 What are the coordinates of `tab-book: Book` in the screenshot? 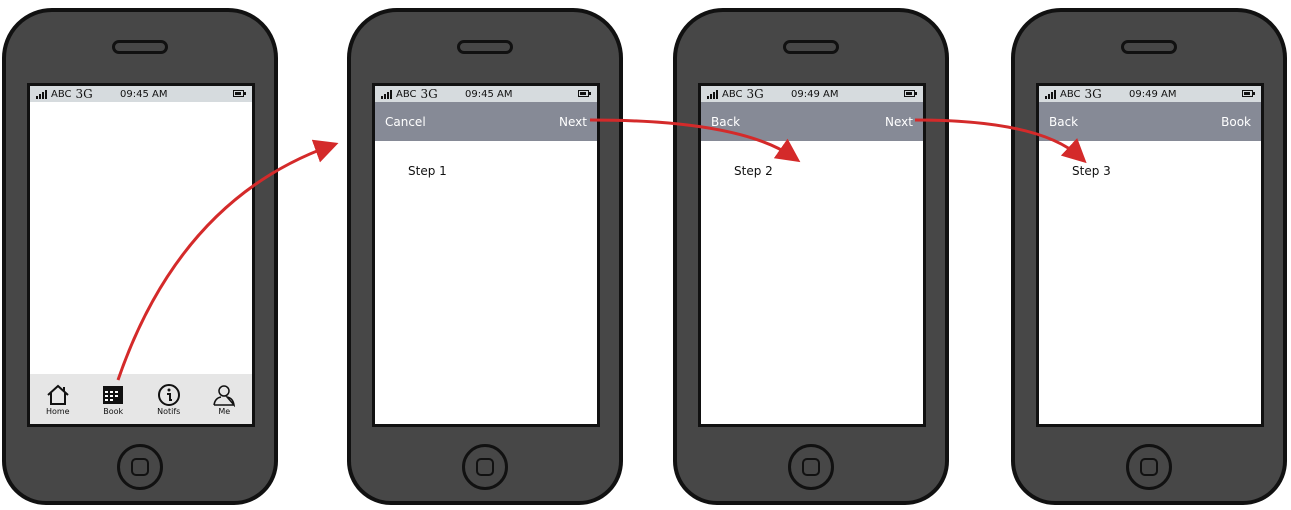 It's located at (113, 399).